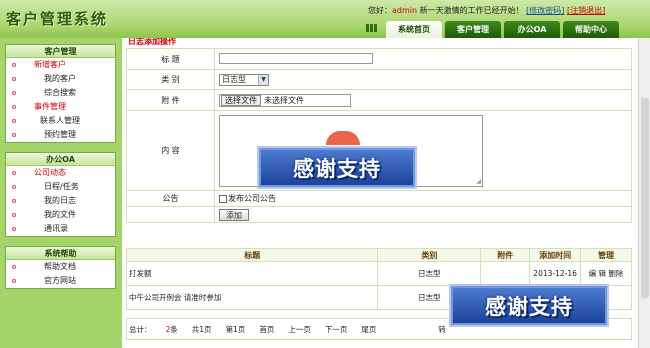  What do you see at coordinates (223, 198) in the screenshot?
I see `publish-notice-checkbox` at bounding box center [223, 198].